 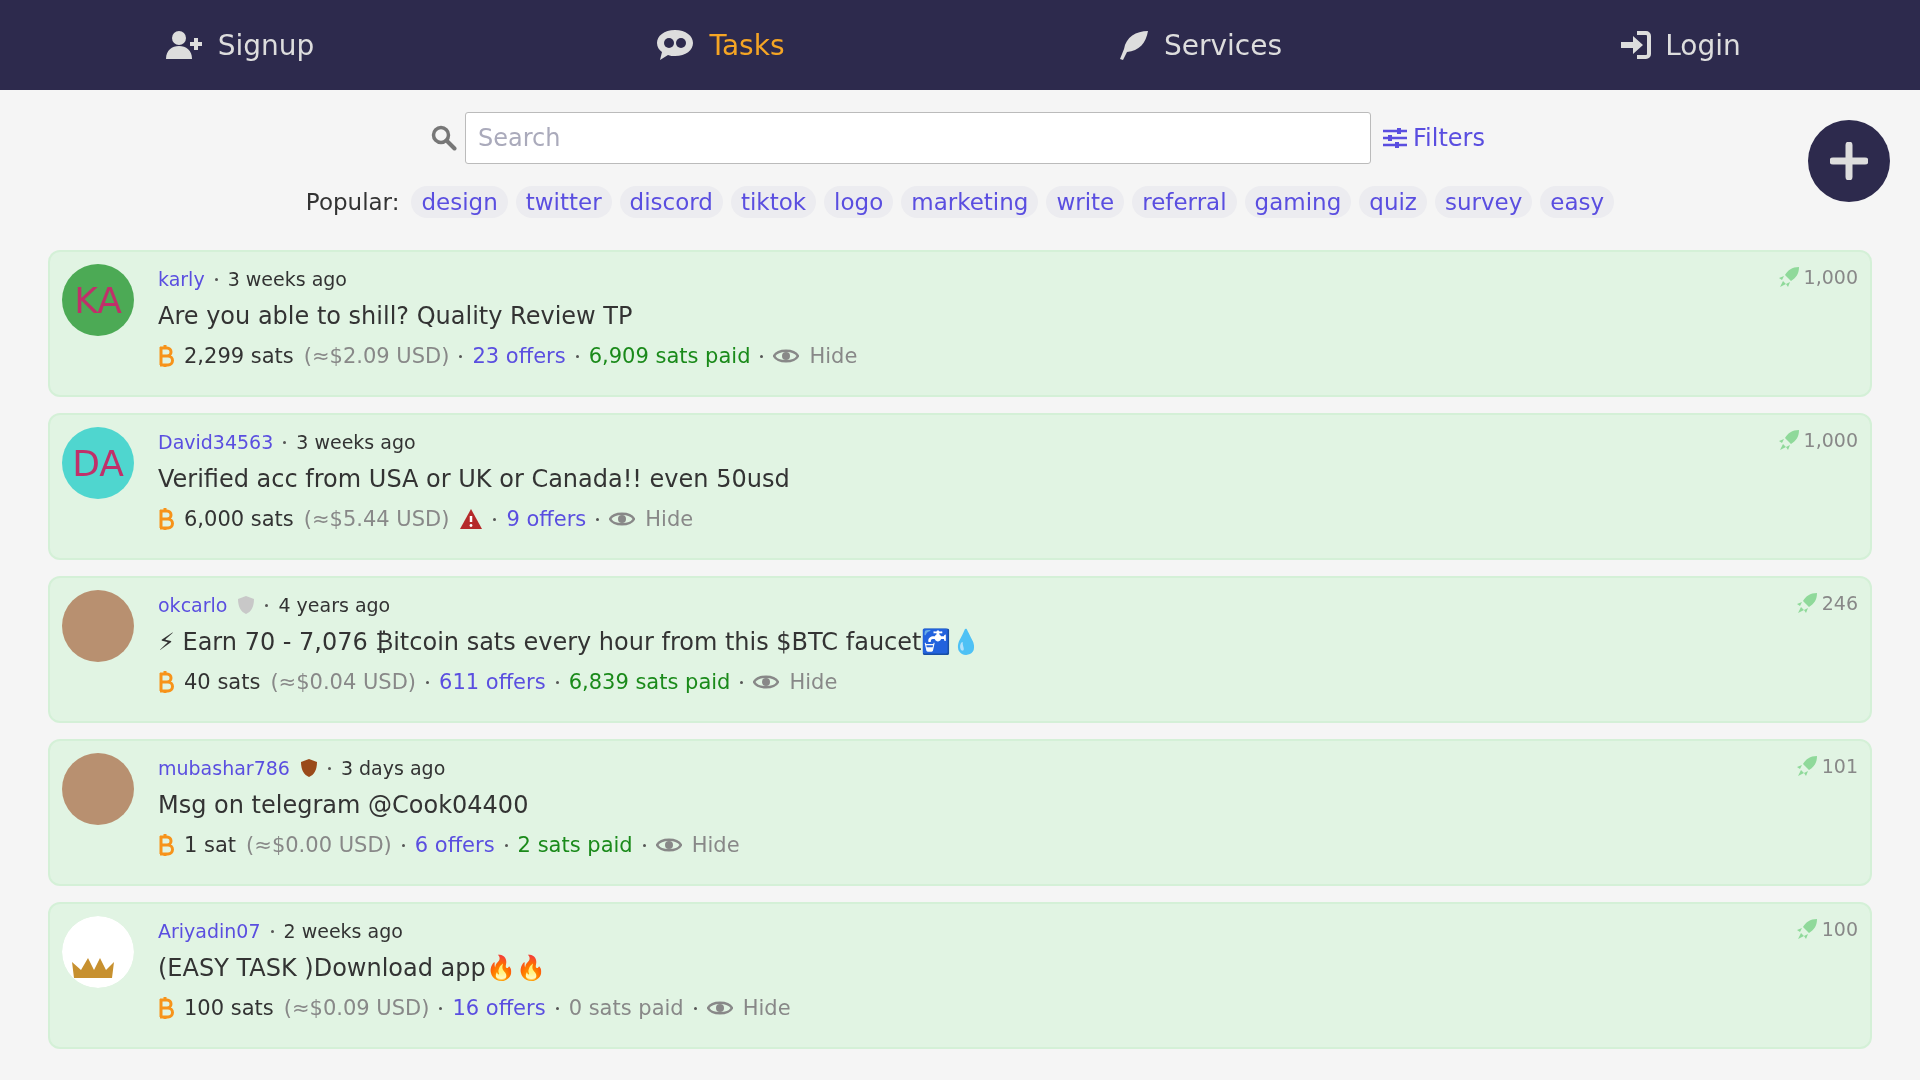 What do you see at coordinates (98, 952) in the screenshot?
I see `crown-avatar-icon` at bounding box center [98, 952].